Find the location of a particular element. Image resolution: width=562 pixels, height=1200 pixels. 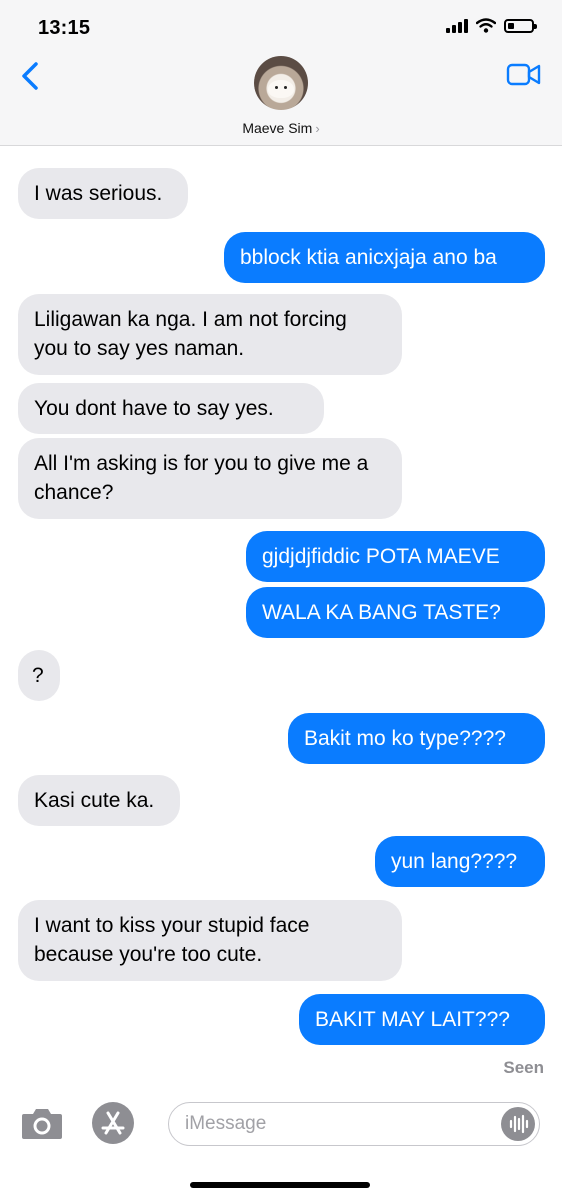

message-bubble-incoming: You dont have to say yes. is located at coordinates (171, 408).